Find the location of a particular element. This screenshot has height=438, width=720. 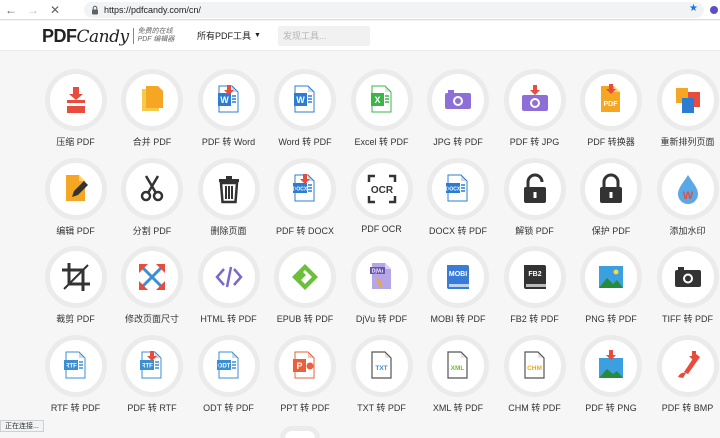

tool-tile-trash: 删除页面 is located at coordinates (229, 184).